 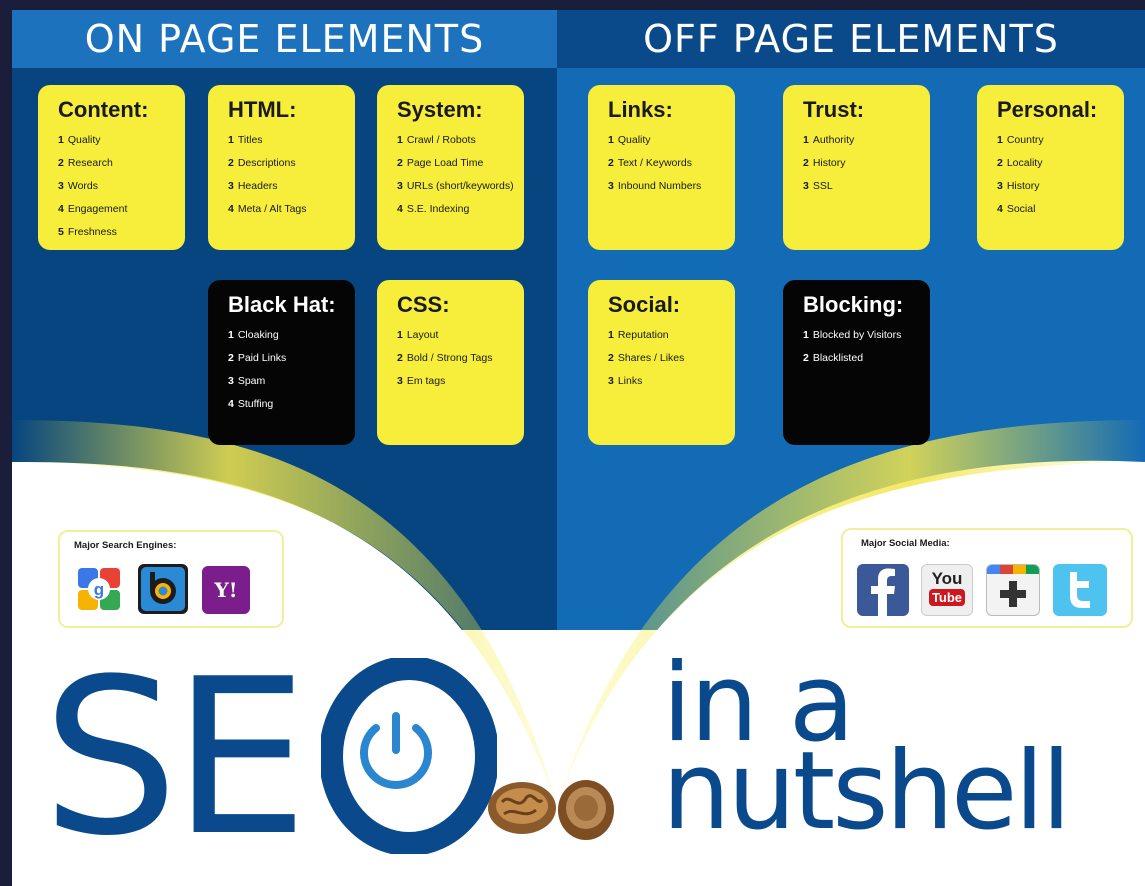 What do you see at coordinates (644, 304) in the screenshot?
I see `card-title: Social:` at bounding box center [644, 304].